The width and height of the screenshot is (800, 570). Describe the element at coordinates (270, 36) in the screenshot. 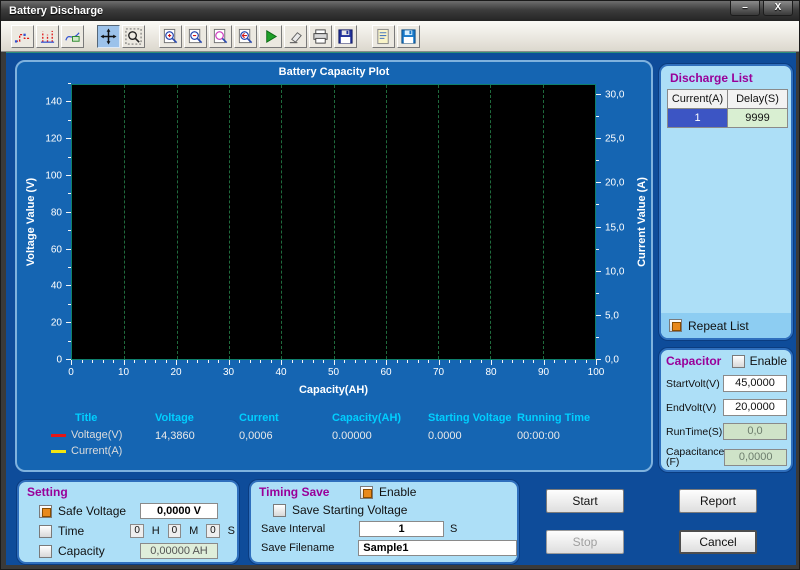

I see `run-button` at that location.